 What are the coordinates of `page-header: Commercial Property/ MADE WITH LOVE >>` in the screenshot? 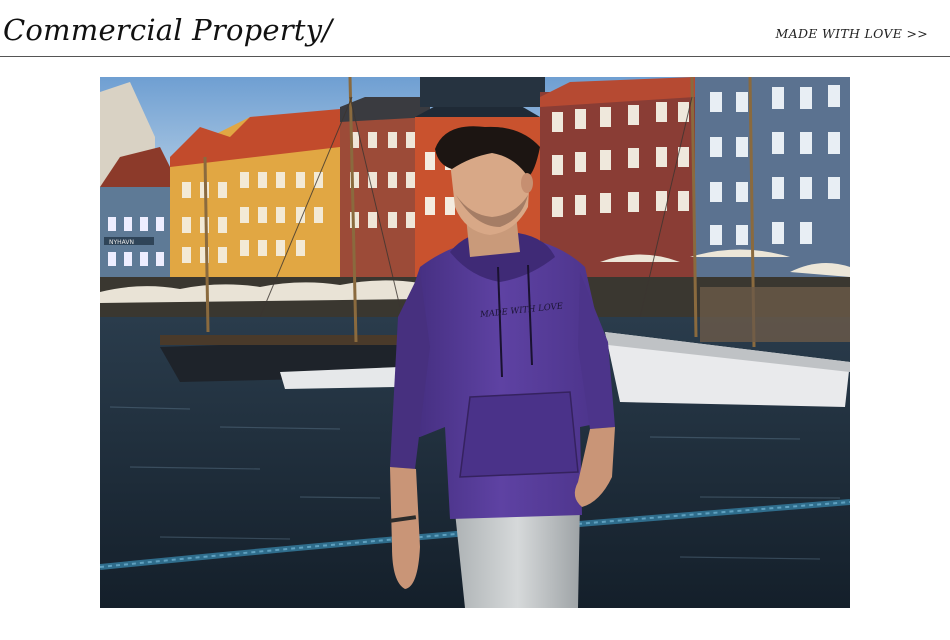 It's located at (475, 28).